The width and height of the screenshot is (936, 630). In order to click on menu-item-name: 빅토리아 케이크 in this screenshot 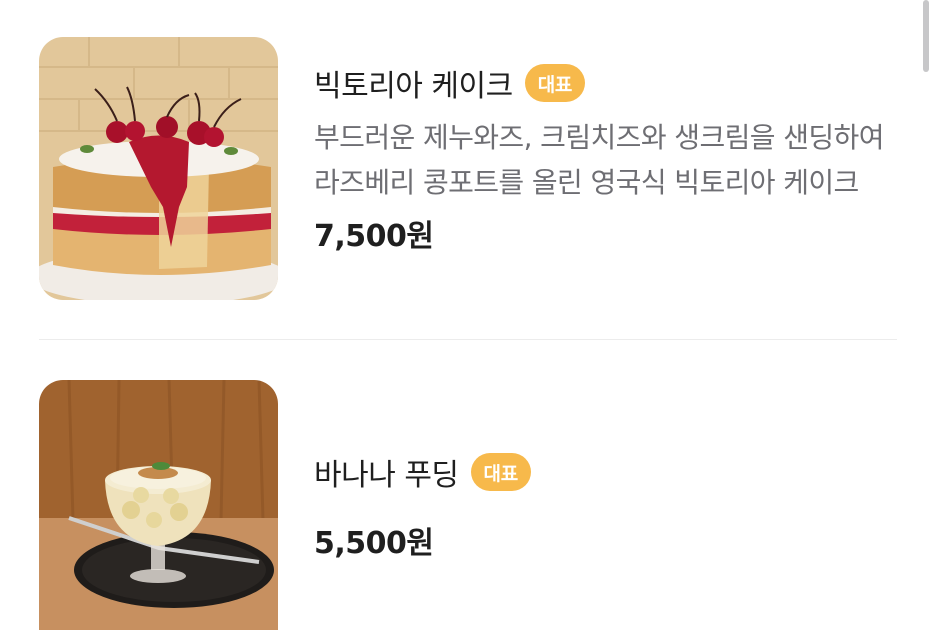, I will do `click(413, 86)`.